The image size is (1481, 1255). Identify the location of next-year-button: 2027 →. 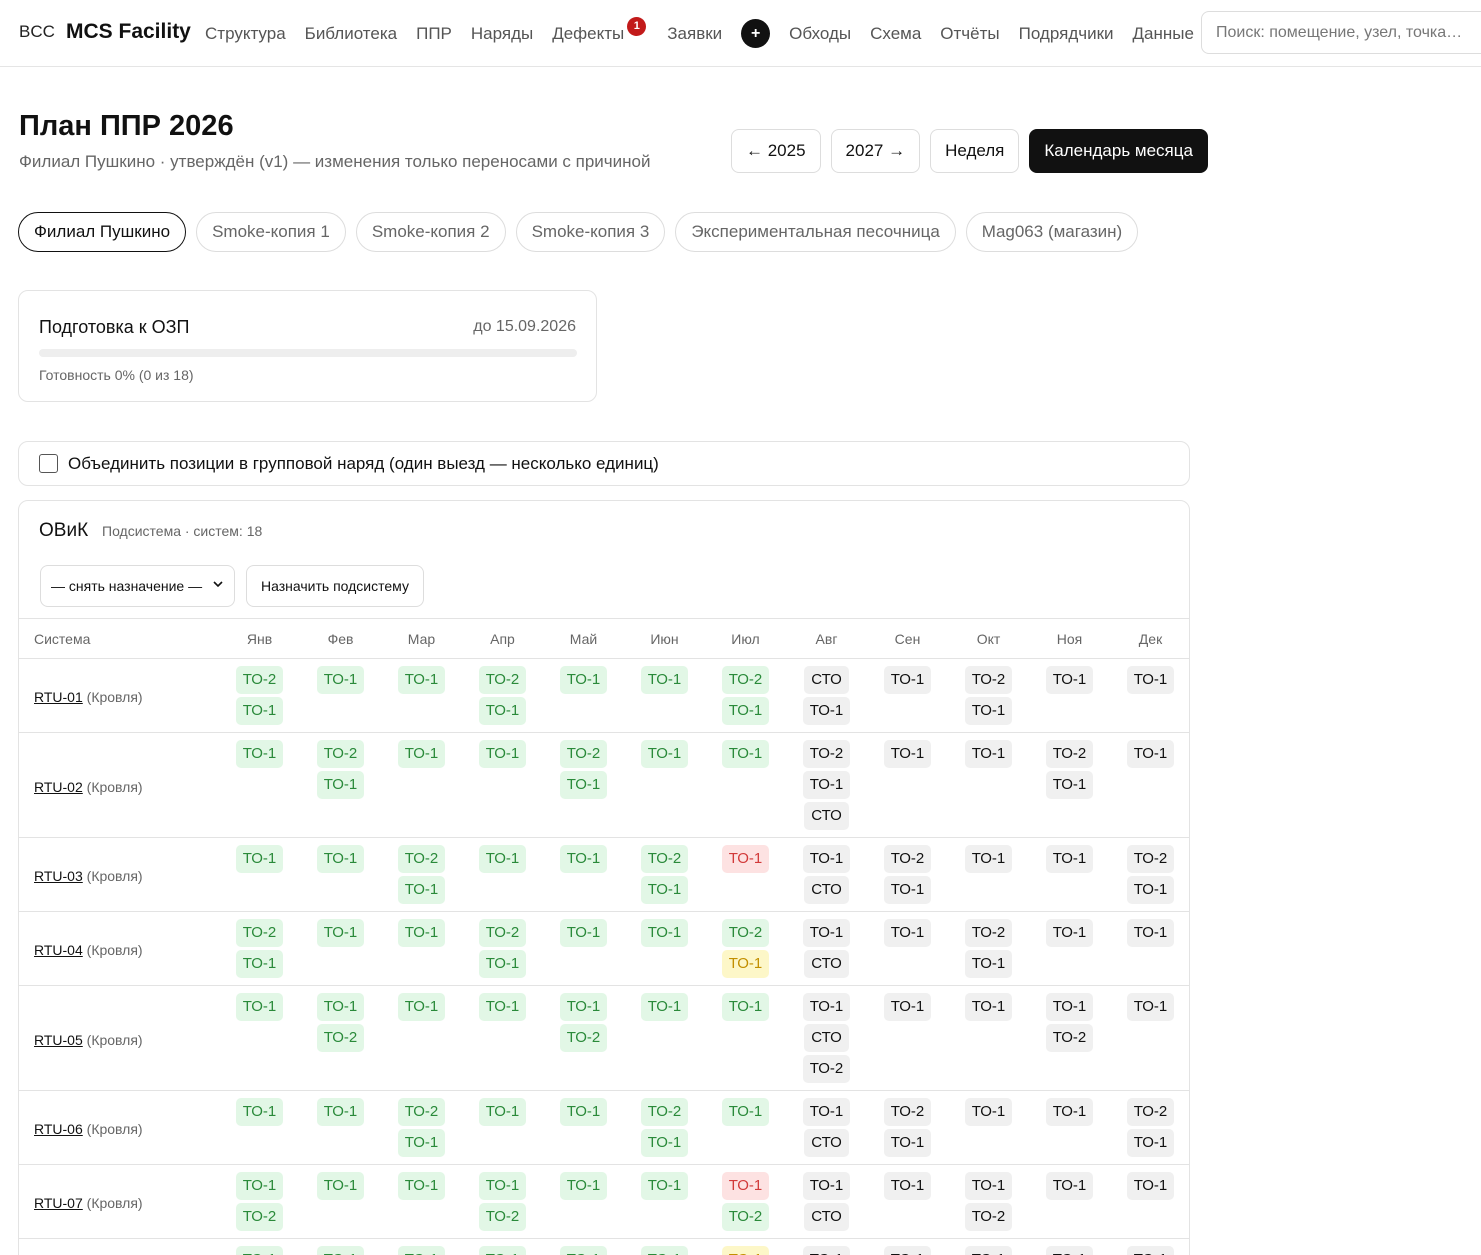
(875, 151).